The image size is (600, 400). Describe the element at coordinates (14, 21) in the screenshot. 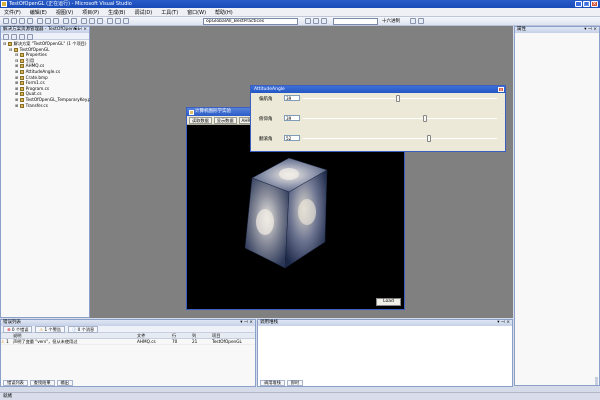

I see `open-icon` at that location.